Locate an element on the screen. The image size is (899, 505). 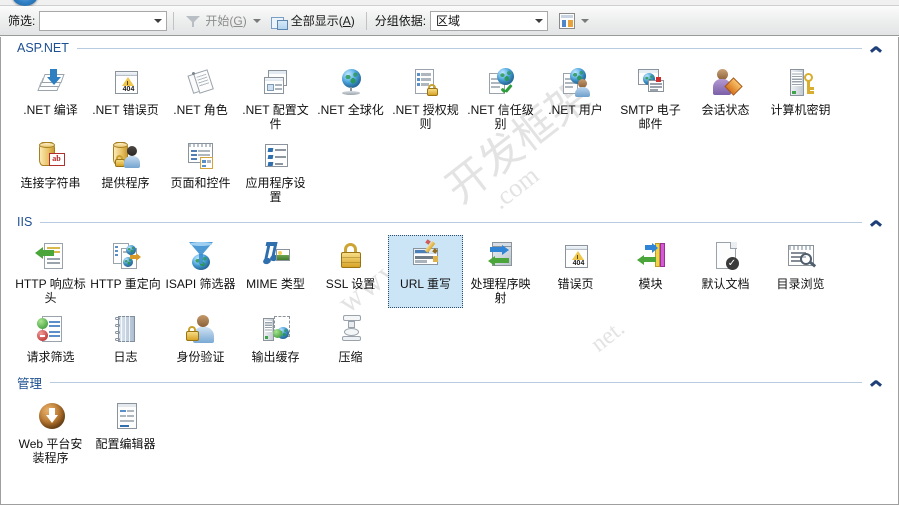
feature-item-label: .NET 编译 is located at coordinates (50, 110).